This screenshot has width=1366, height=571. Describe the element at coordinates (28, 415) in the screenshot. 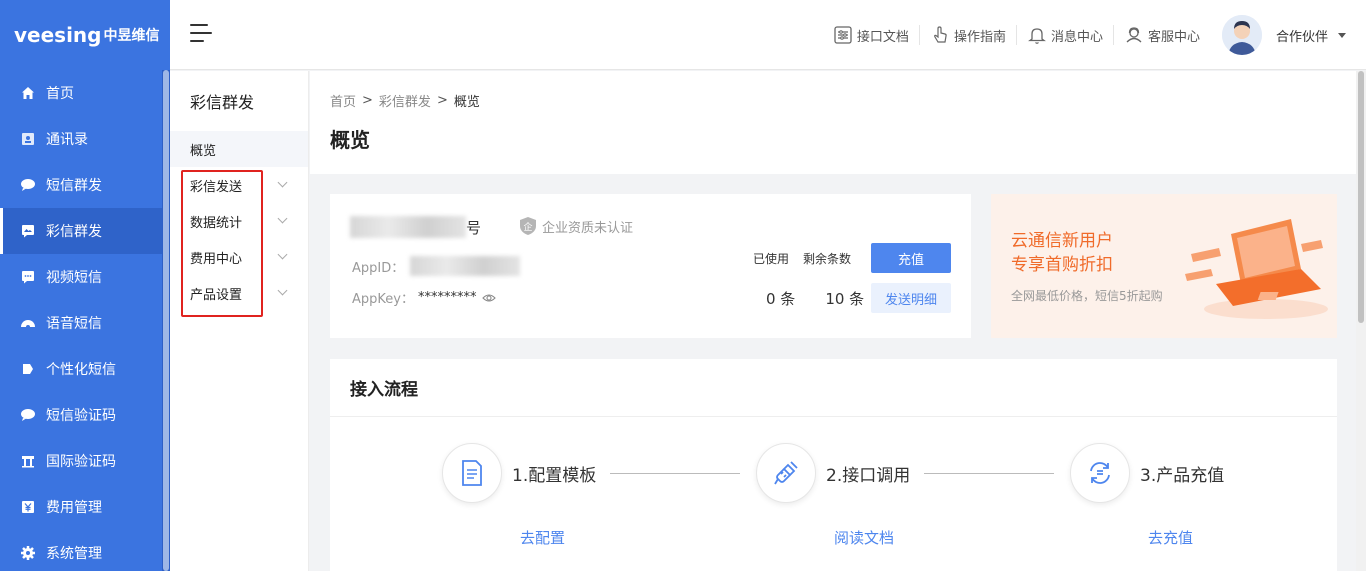

I see `sms-code-icon` at that location.